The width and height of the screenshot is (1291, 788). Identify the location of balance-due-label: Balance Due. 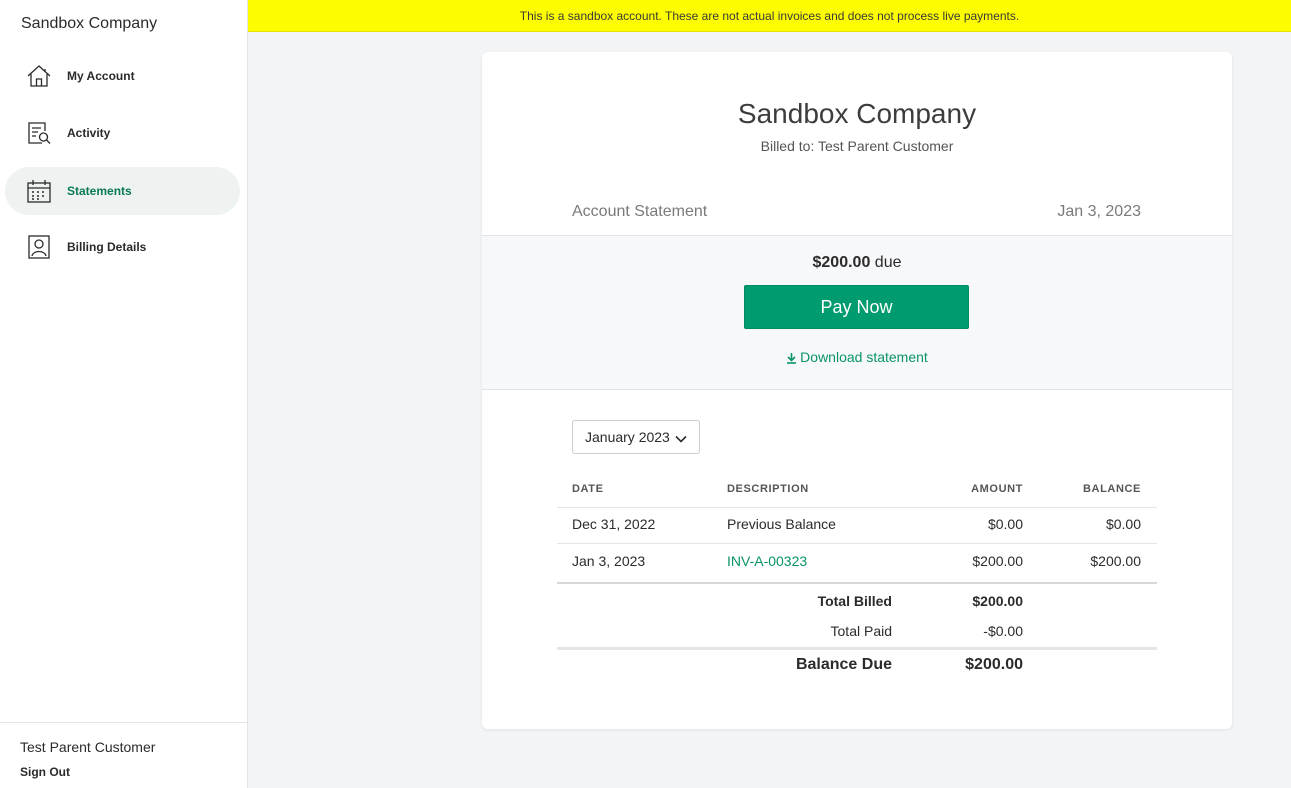
(843, 664).